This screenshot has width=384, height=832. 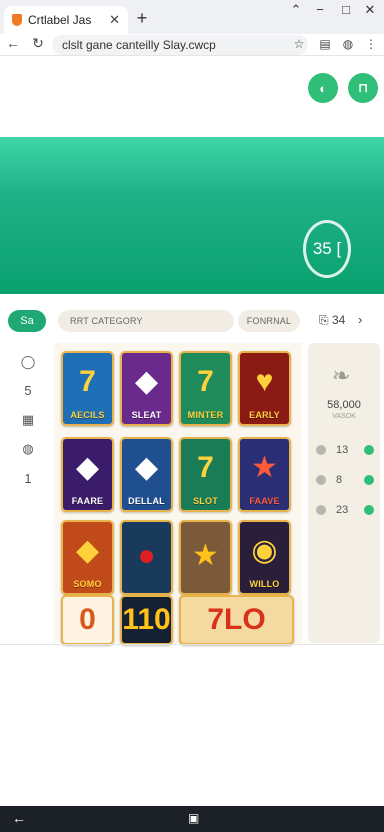 I want to click on stat-row: 23, so click(x=345, y=511).